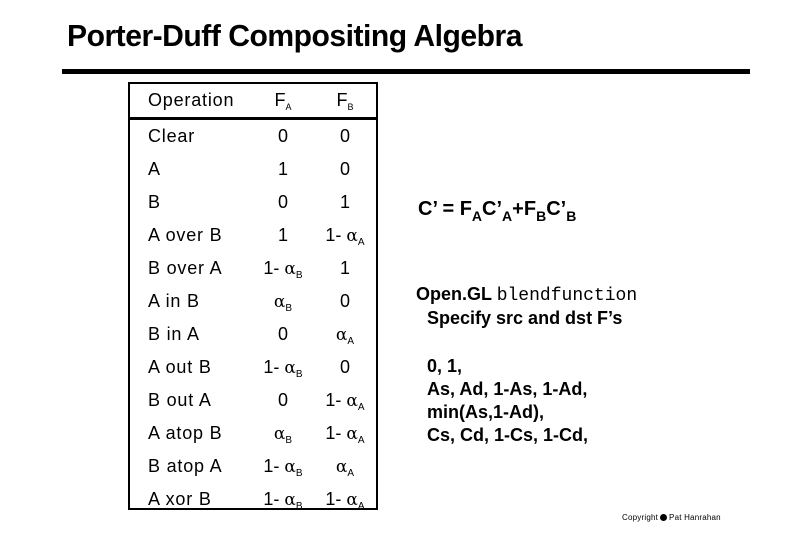 This screenshot has height=540, width=810. Describe the element at coordinates (253, 334) in the screenshot. I see `table-row: B in A 0 αA` at that location.